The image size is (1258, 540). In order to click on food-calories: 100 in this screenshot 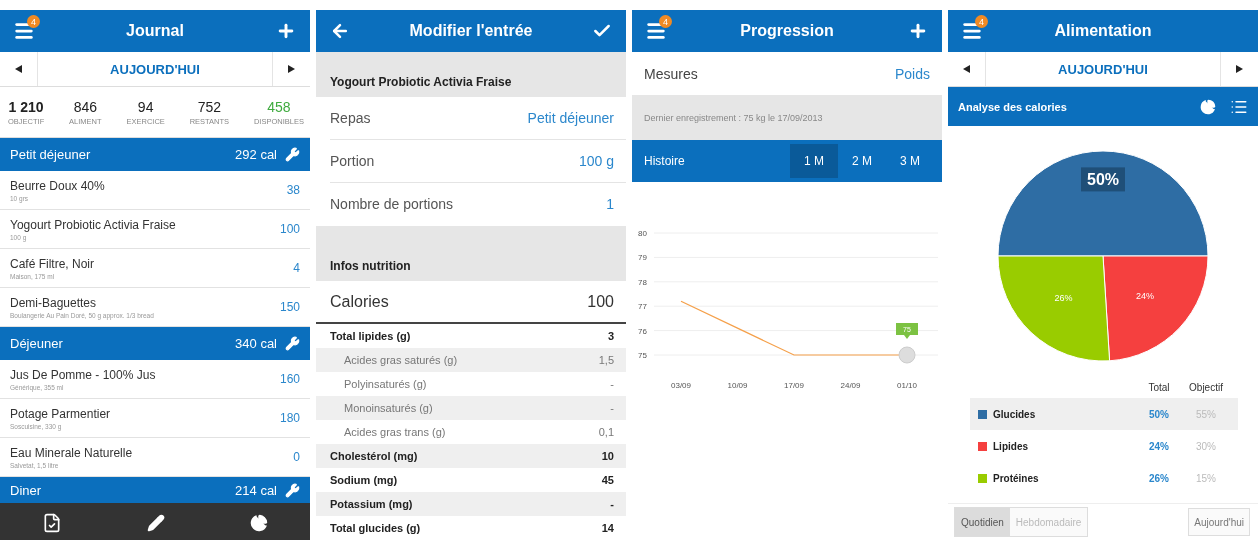, I will do `click(289, 229)`.